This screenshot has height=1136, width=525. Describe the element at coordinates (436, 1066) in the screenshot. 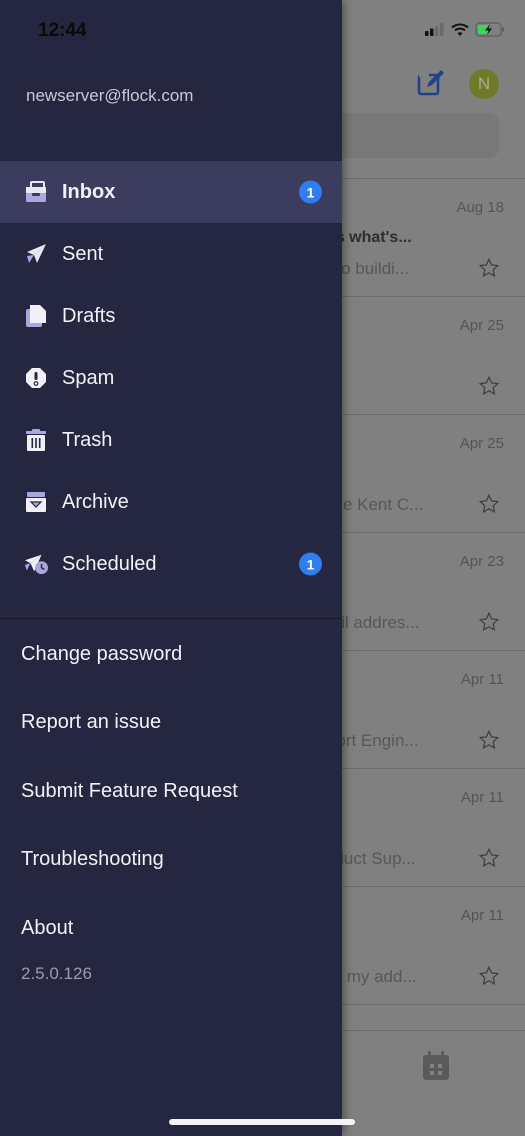

I see `calendar-icon` at that location.